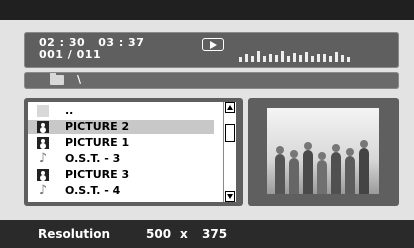 The width and height of the screenshot is (414, 248). Describe the element at coordinates (230, 107) in the screenshot. I see `scroll-up-arrow-icon` at that location.